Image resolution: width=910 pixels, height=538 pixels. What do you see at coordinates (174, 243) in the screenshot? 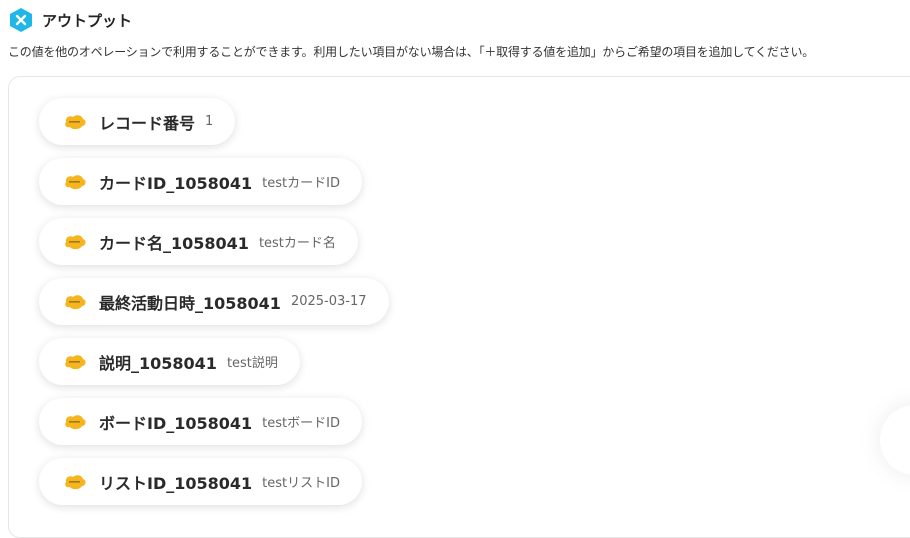
I see `output-key: カード名_1058041` at bounding box center [174, 243].